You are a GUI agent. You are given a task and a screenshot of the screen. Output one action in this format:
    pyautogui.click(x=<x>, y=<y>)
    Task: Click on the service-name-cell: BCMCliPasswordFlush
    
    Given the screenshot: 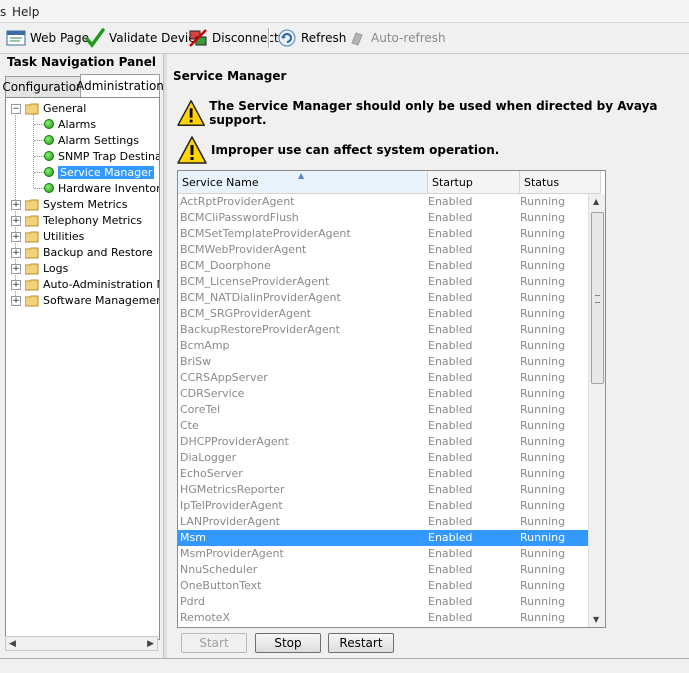 What is the action you would take?
    pyautogui.click(x=239, y=217)
    